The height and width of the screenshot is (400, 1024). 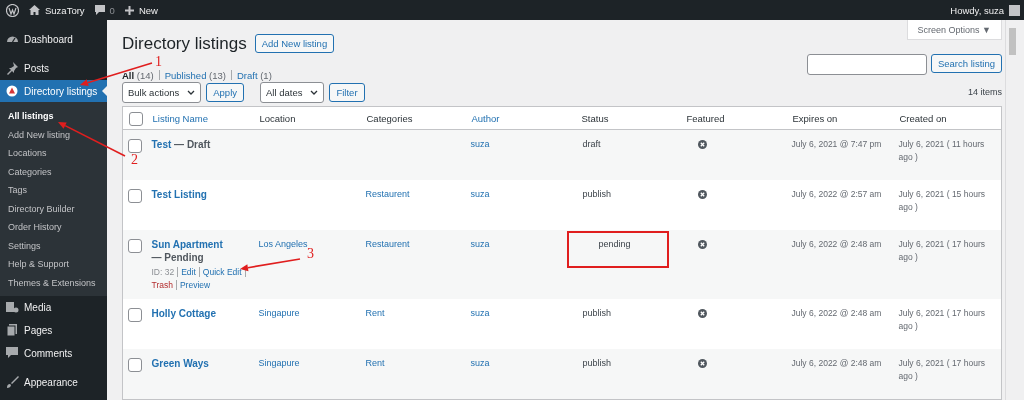 I want to click on pushpin-icon, so click(x=12, y=68).